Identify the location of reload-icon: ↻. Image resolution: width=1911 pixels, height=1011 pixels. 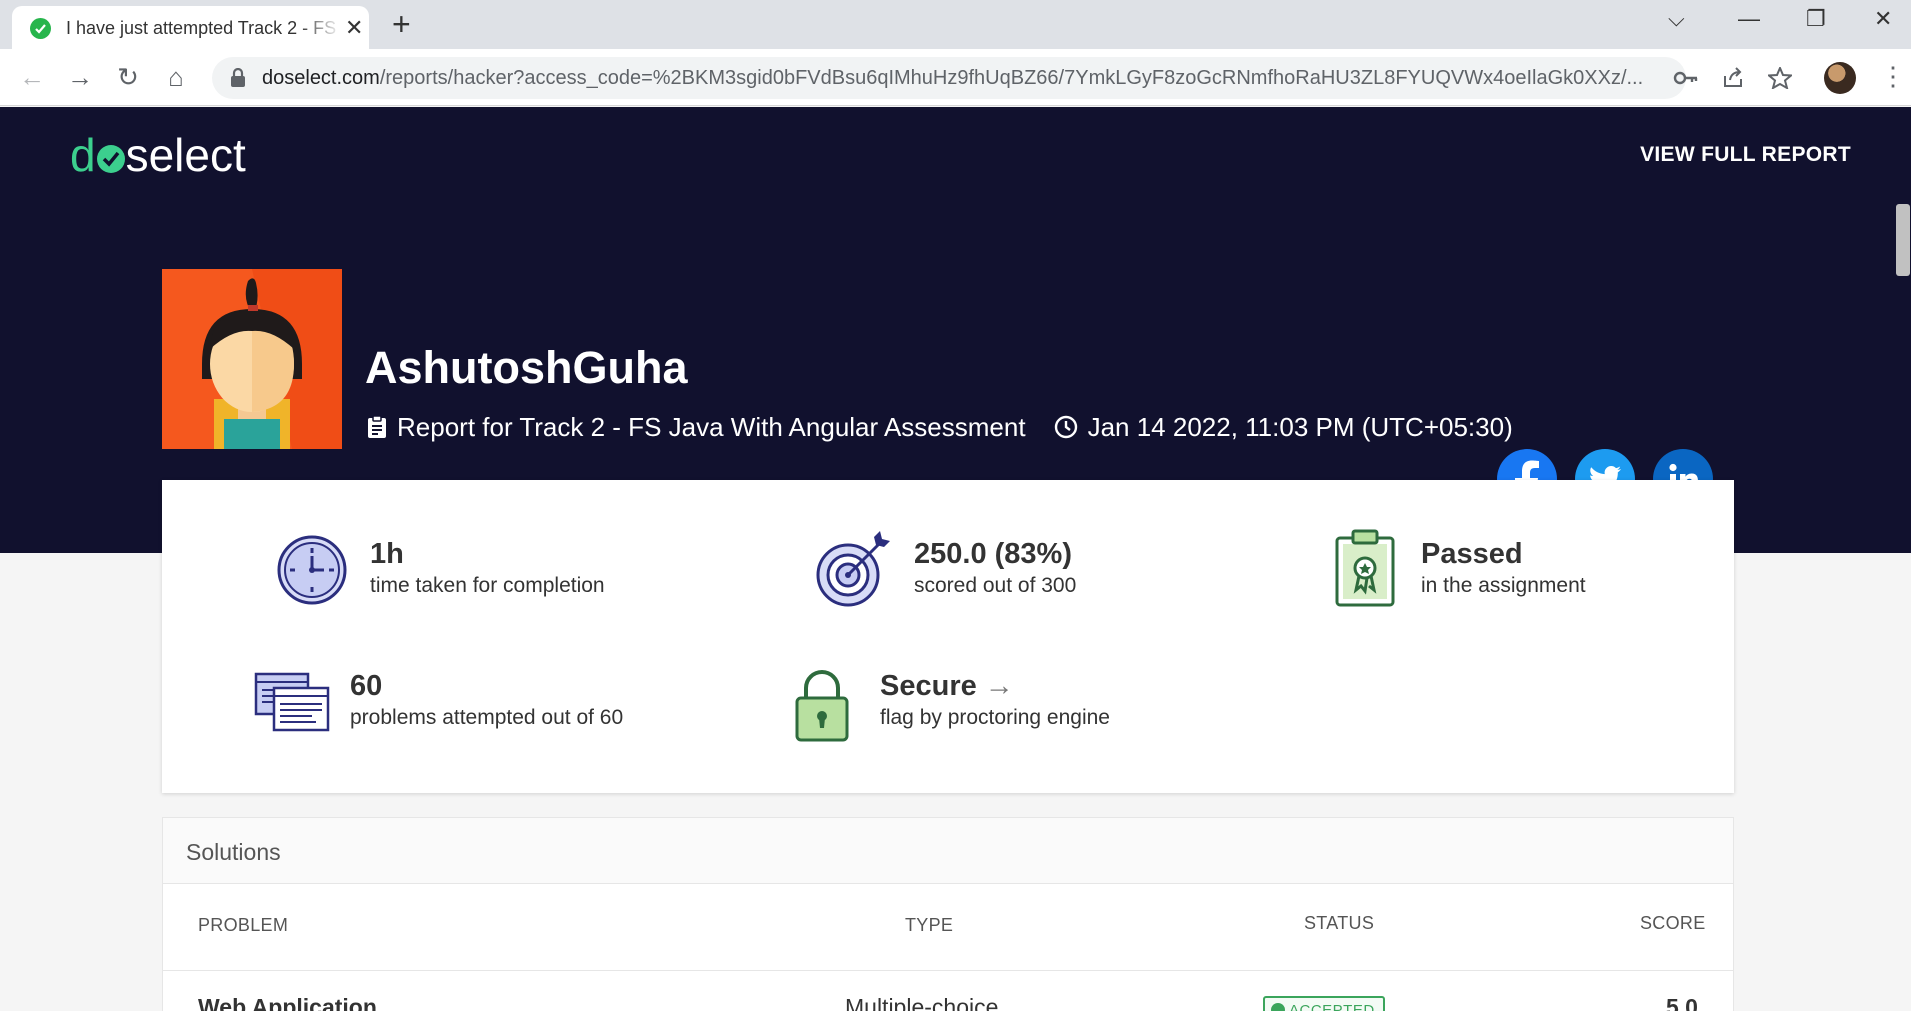
(128, 77).